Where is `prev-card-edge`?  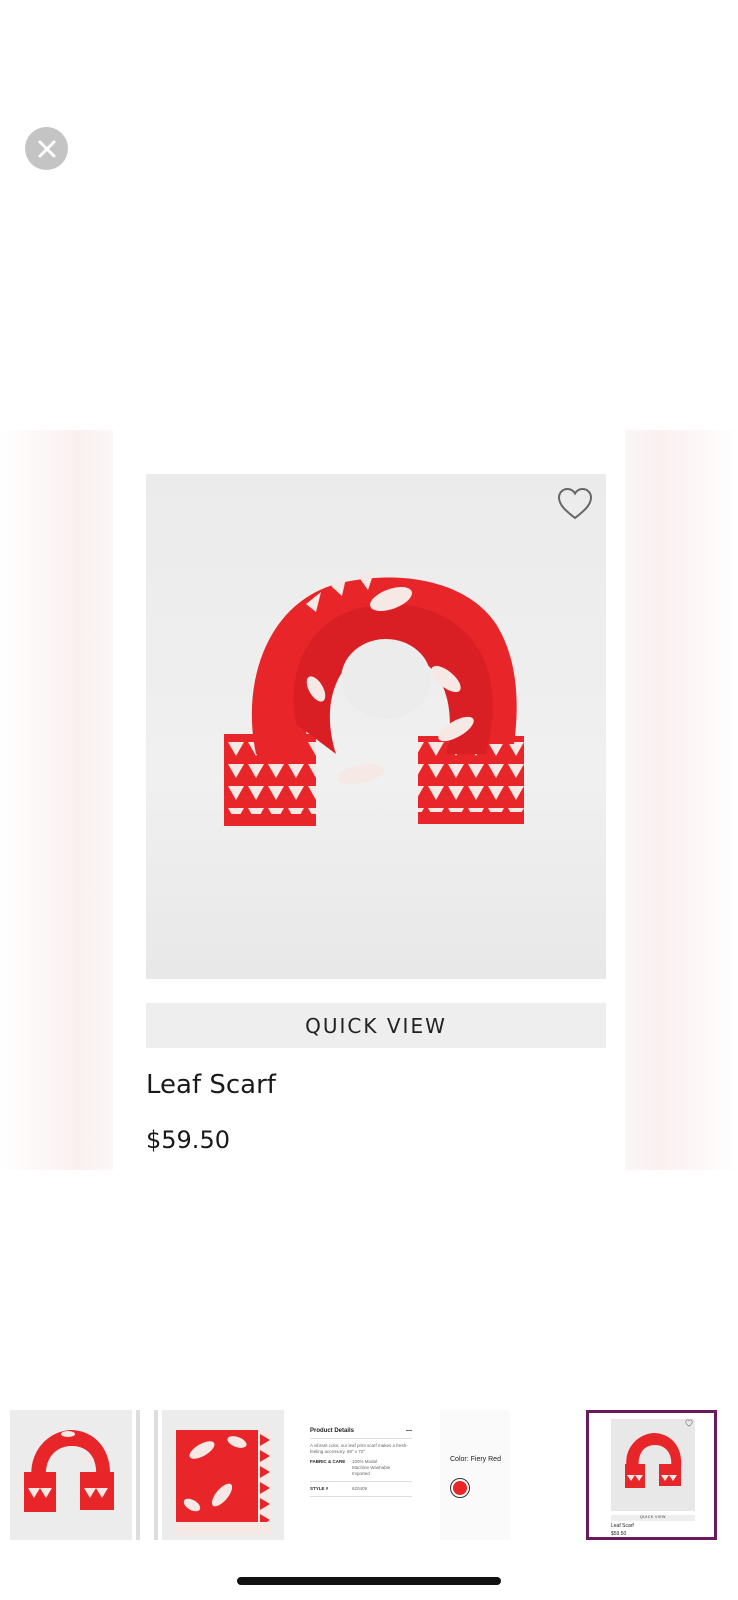 prev-card-edge is located at coordinates (56, 800).